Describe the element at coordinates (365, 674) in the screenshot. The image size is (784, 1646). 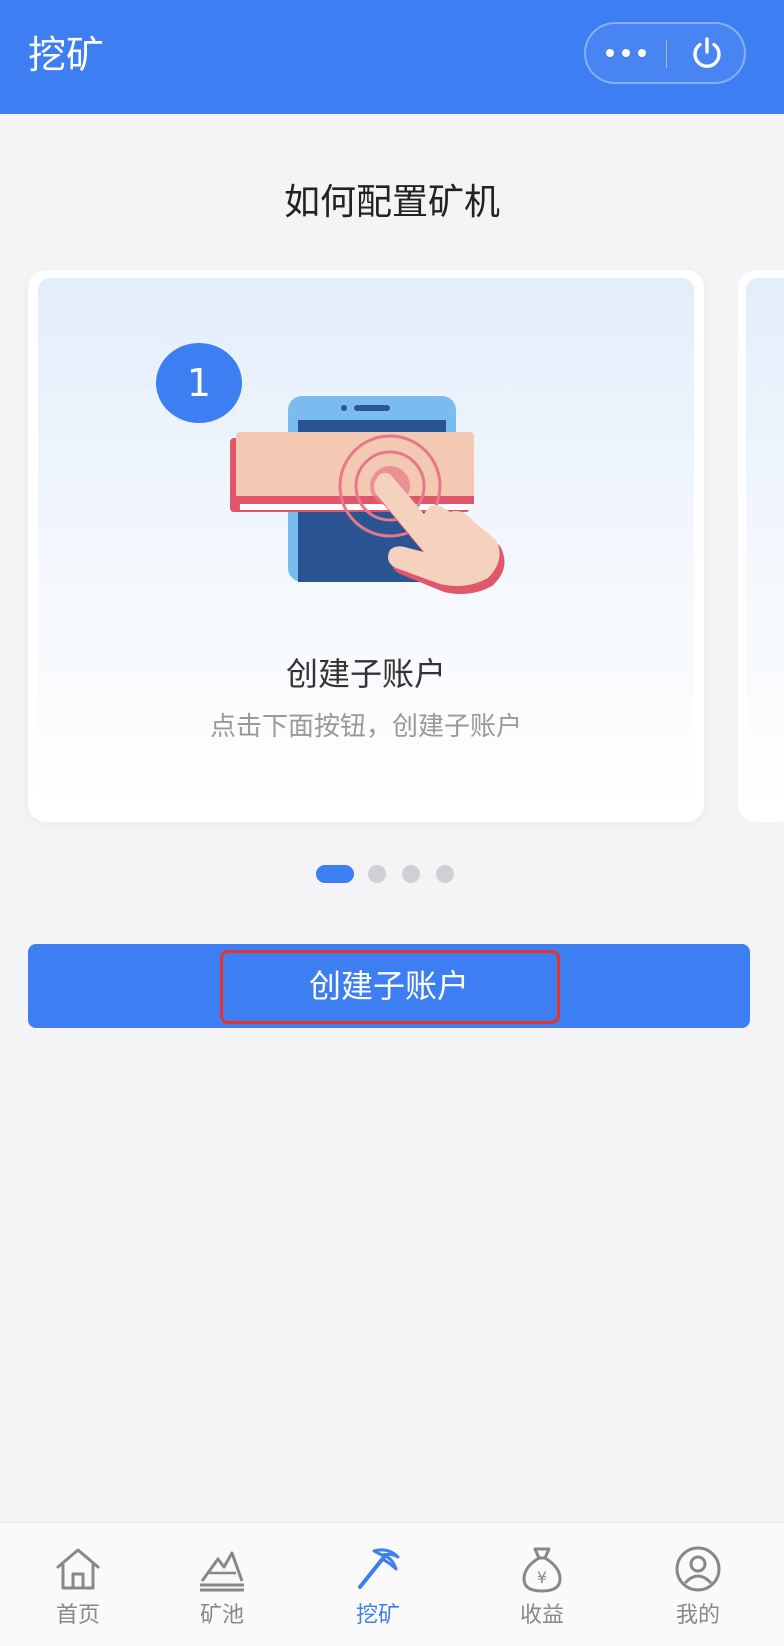
I see `card-title: 创建子账户` at that location.